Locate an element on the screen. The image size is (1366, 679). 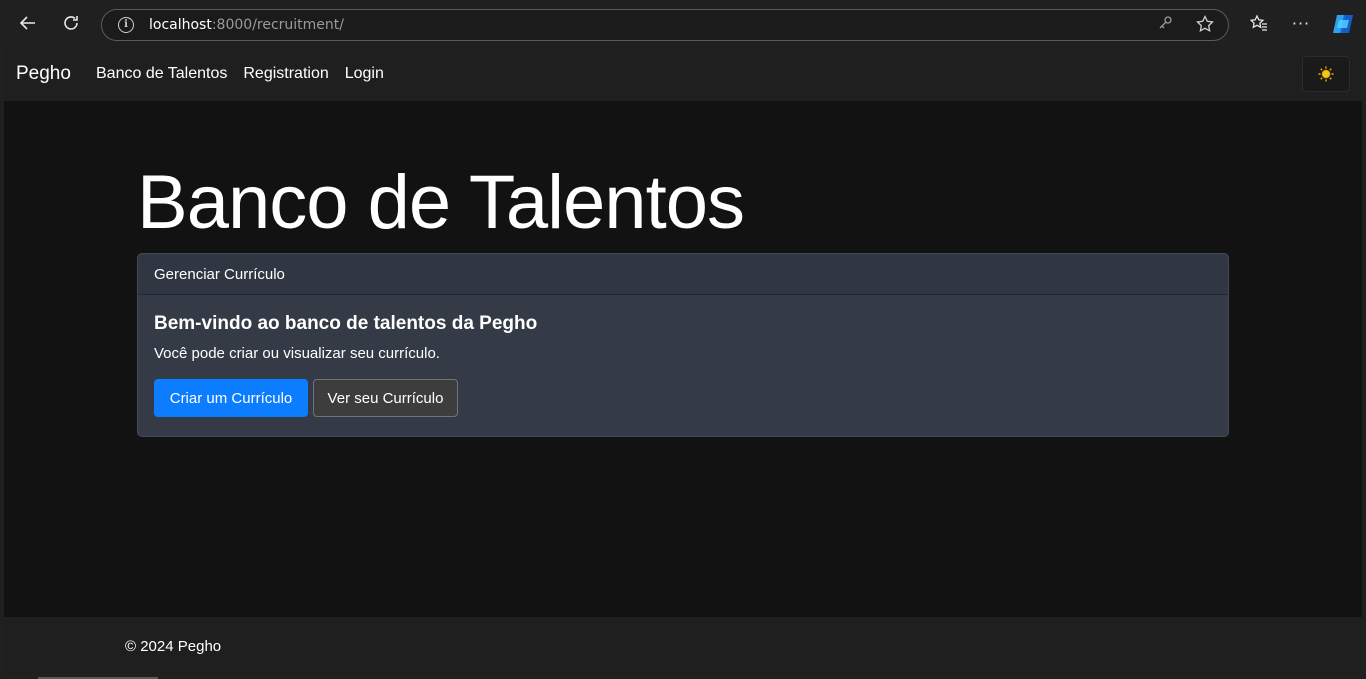
card-header: Gerenciar Currículo is located at coordinates (683, 274).